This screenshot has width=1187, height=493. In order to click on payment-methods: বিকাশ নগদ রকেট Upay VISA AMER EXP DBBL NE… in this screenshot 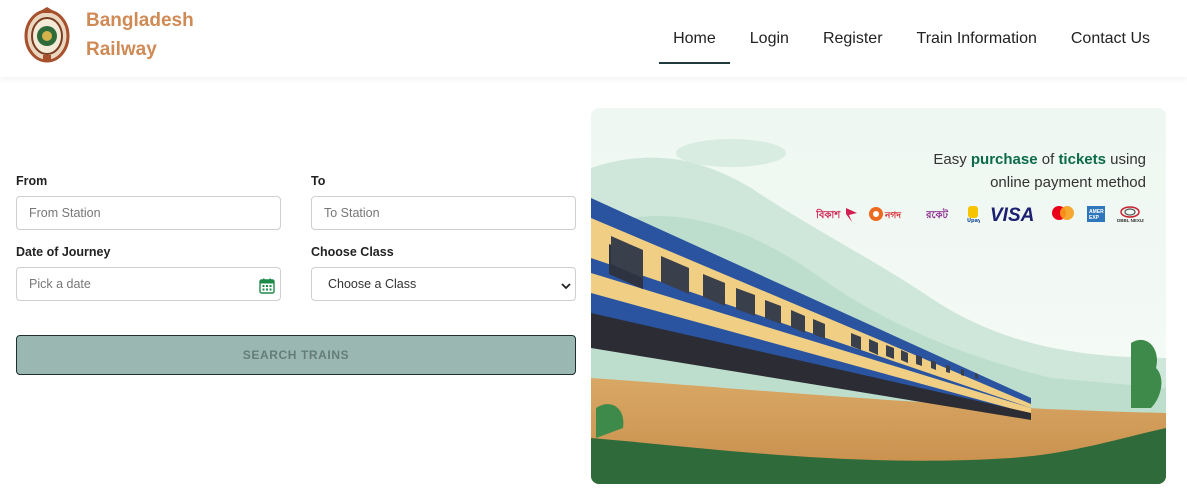, I will do `click(980, 214)`.